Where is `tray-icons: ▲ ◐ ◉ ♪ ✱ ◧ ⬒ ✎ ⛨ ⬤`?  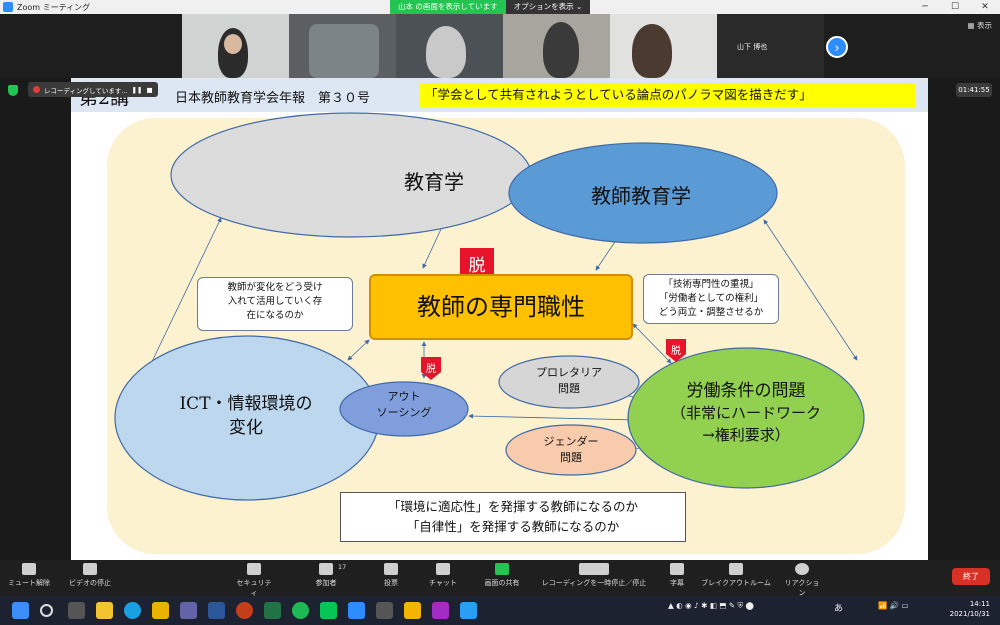
tray-icons: ▲ ◐ ◉ ♪ ✱ ◧ ⬒ ✎ ⛨ ⬤ is located at coordinates (711, 606).